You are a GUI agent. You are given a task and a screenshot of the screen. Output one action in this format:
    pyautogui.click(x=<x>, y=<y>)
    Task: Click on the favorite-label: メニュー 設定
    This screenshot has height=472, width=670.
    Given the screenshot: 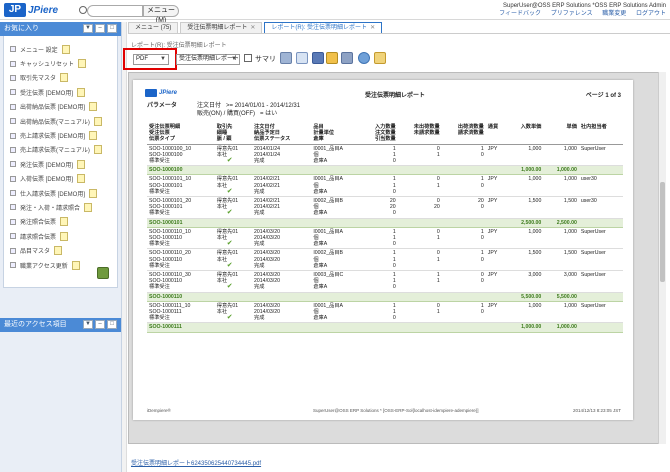 What is the action you would take?
    pyautogui.click(x=39, y=50)
    